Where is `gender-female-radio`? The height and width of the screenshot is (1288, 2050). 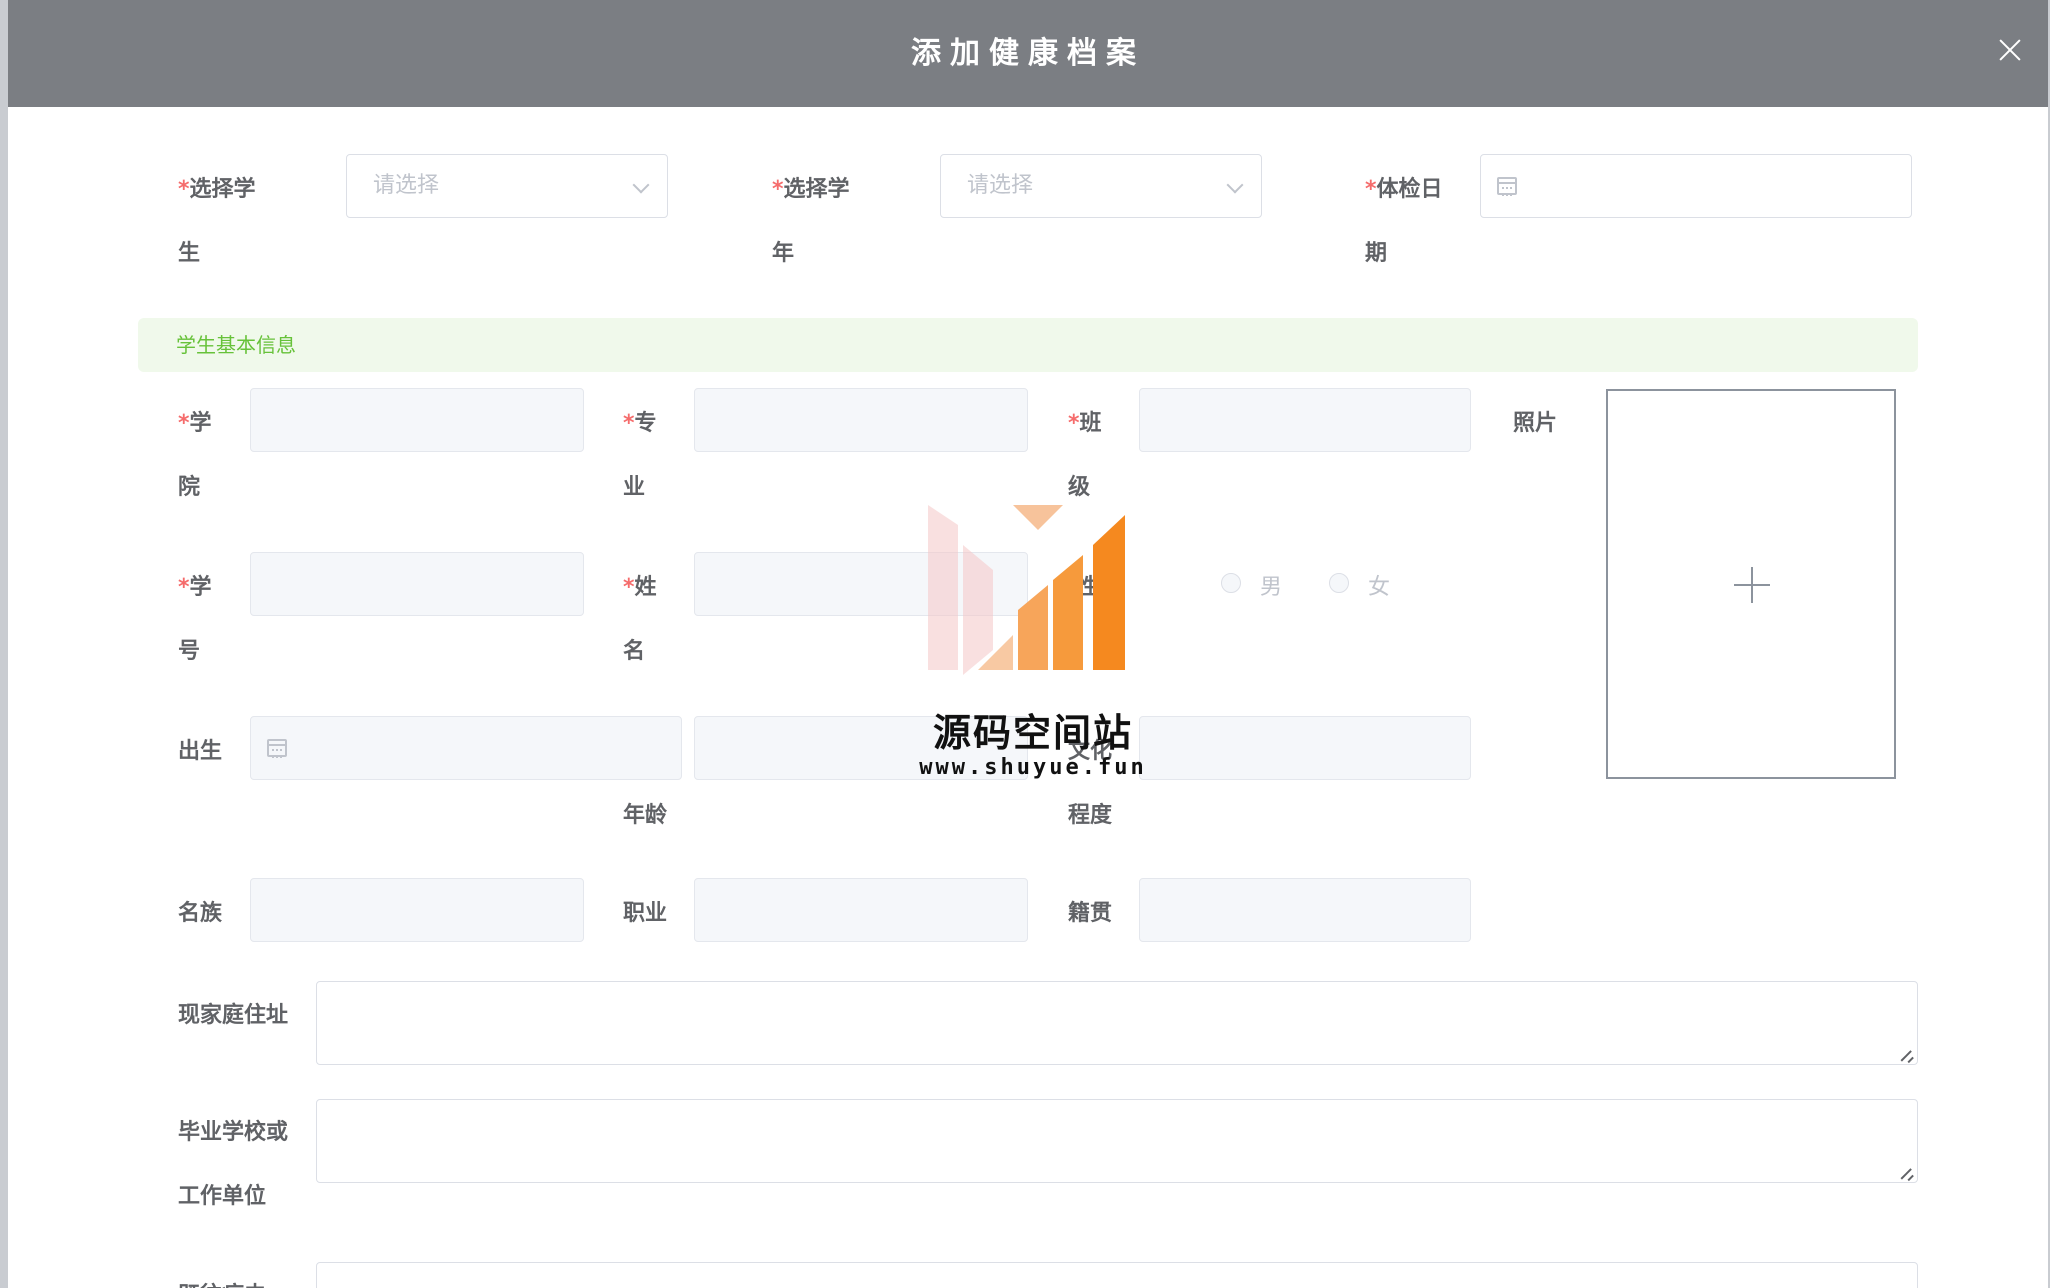 gender-female-radio is located at coordinates (1339, 583).